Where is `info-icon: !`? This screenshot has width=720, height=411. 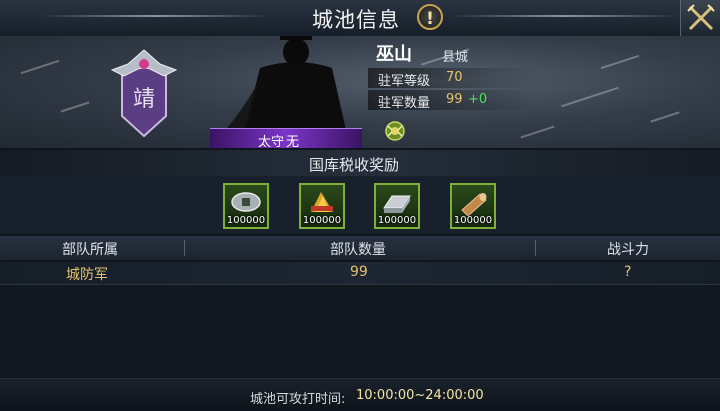
info-icon: ! is located at coordinates (430, 17).